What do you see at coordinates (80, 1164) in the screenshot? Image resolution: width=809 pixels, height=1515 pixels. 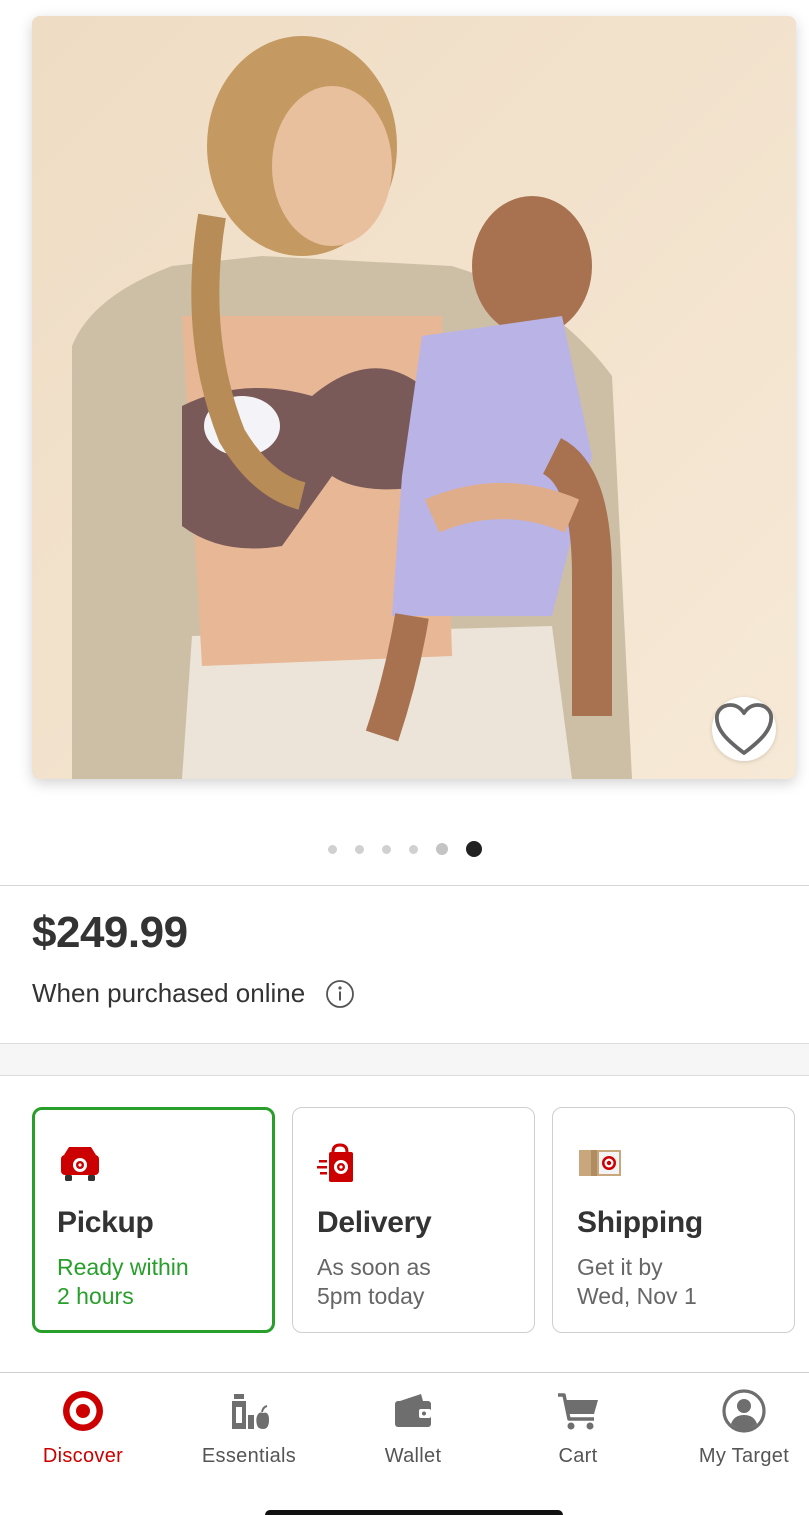 I see `store-pickup-icon` at bounding box center [80, 1164].